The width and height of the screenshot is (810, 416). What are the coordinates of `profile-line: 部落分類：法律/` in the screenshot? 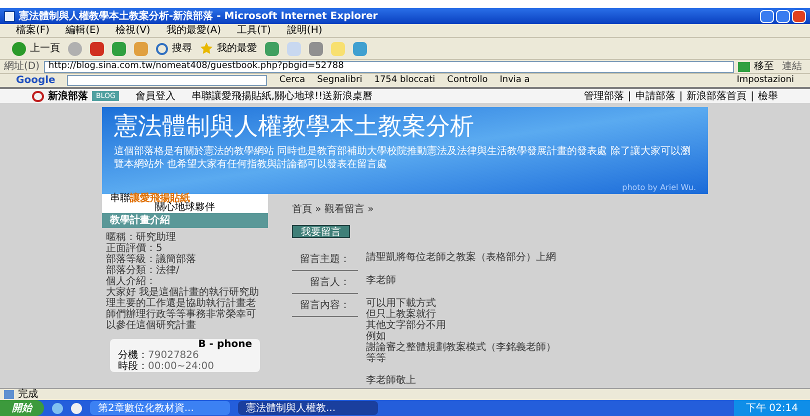 It's located at (143, 270).